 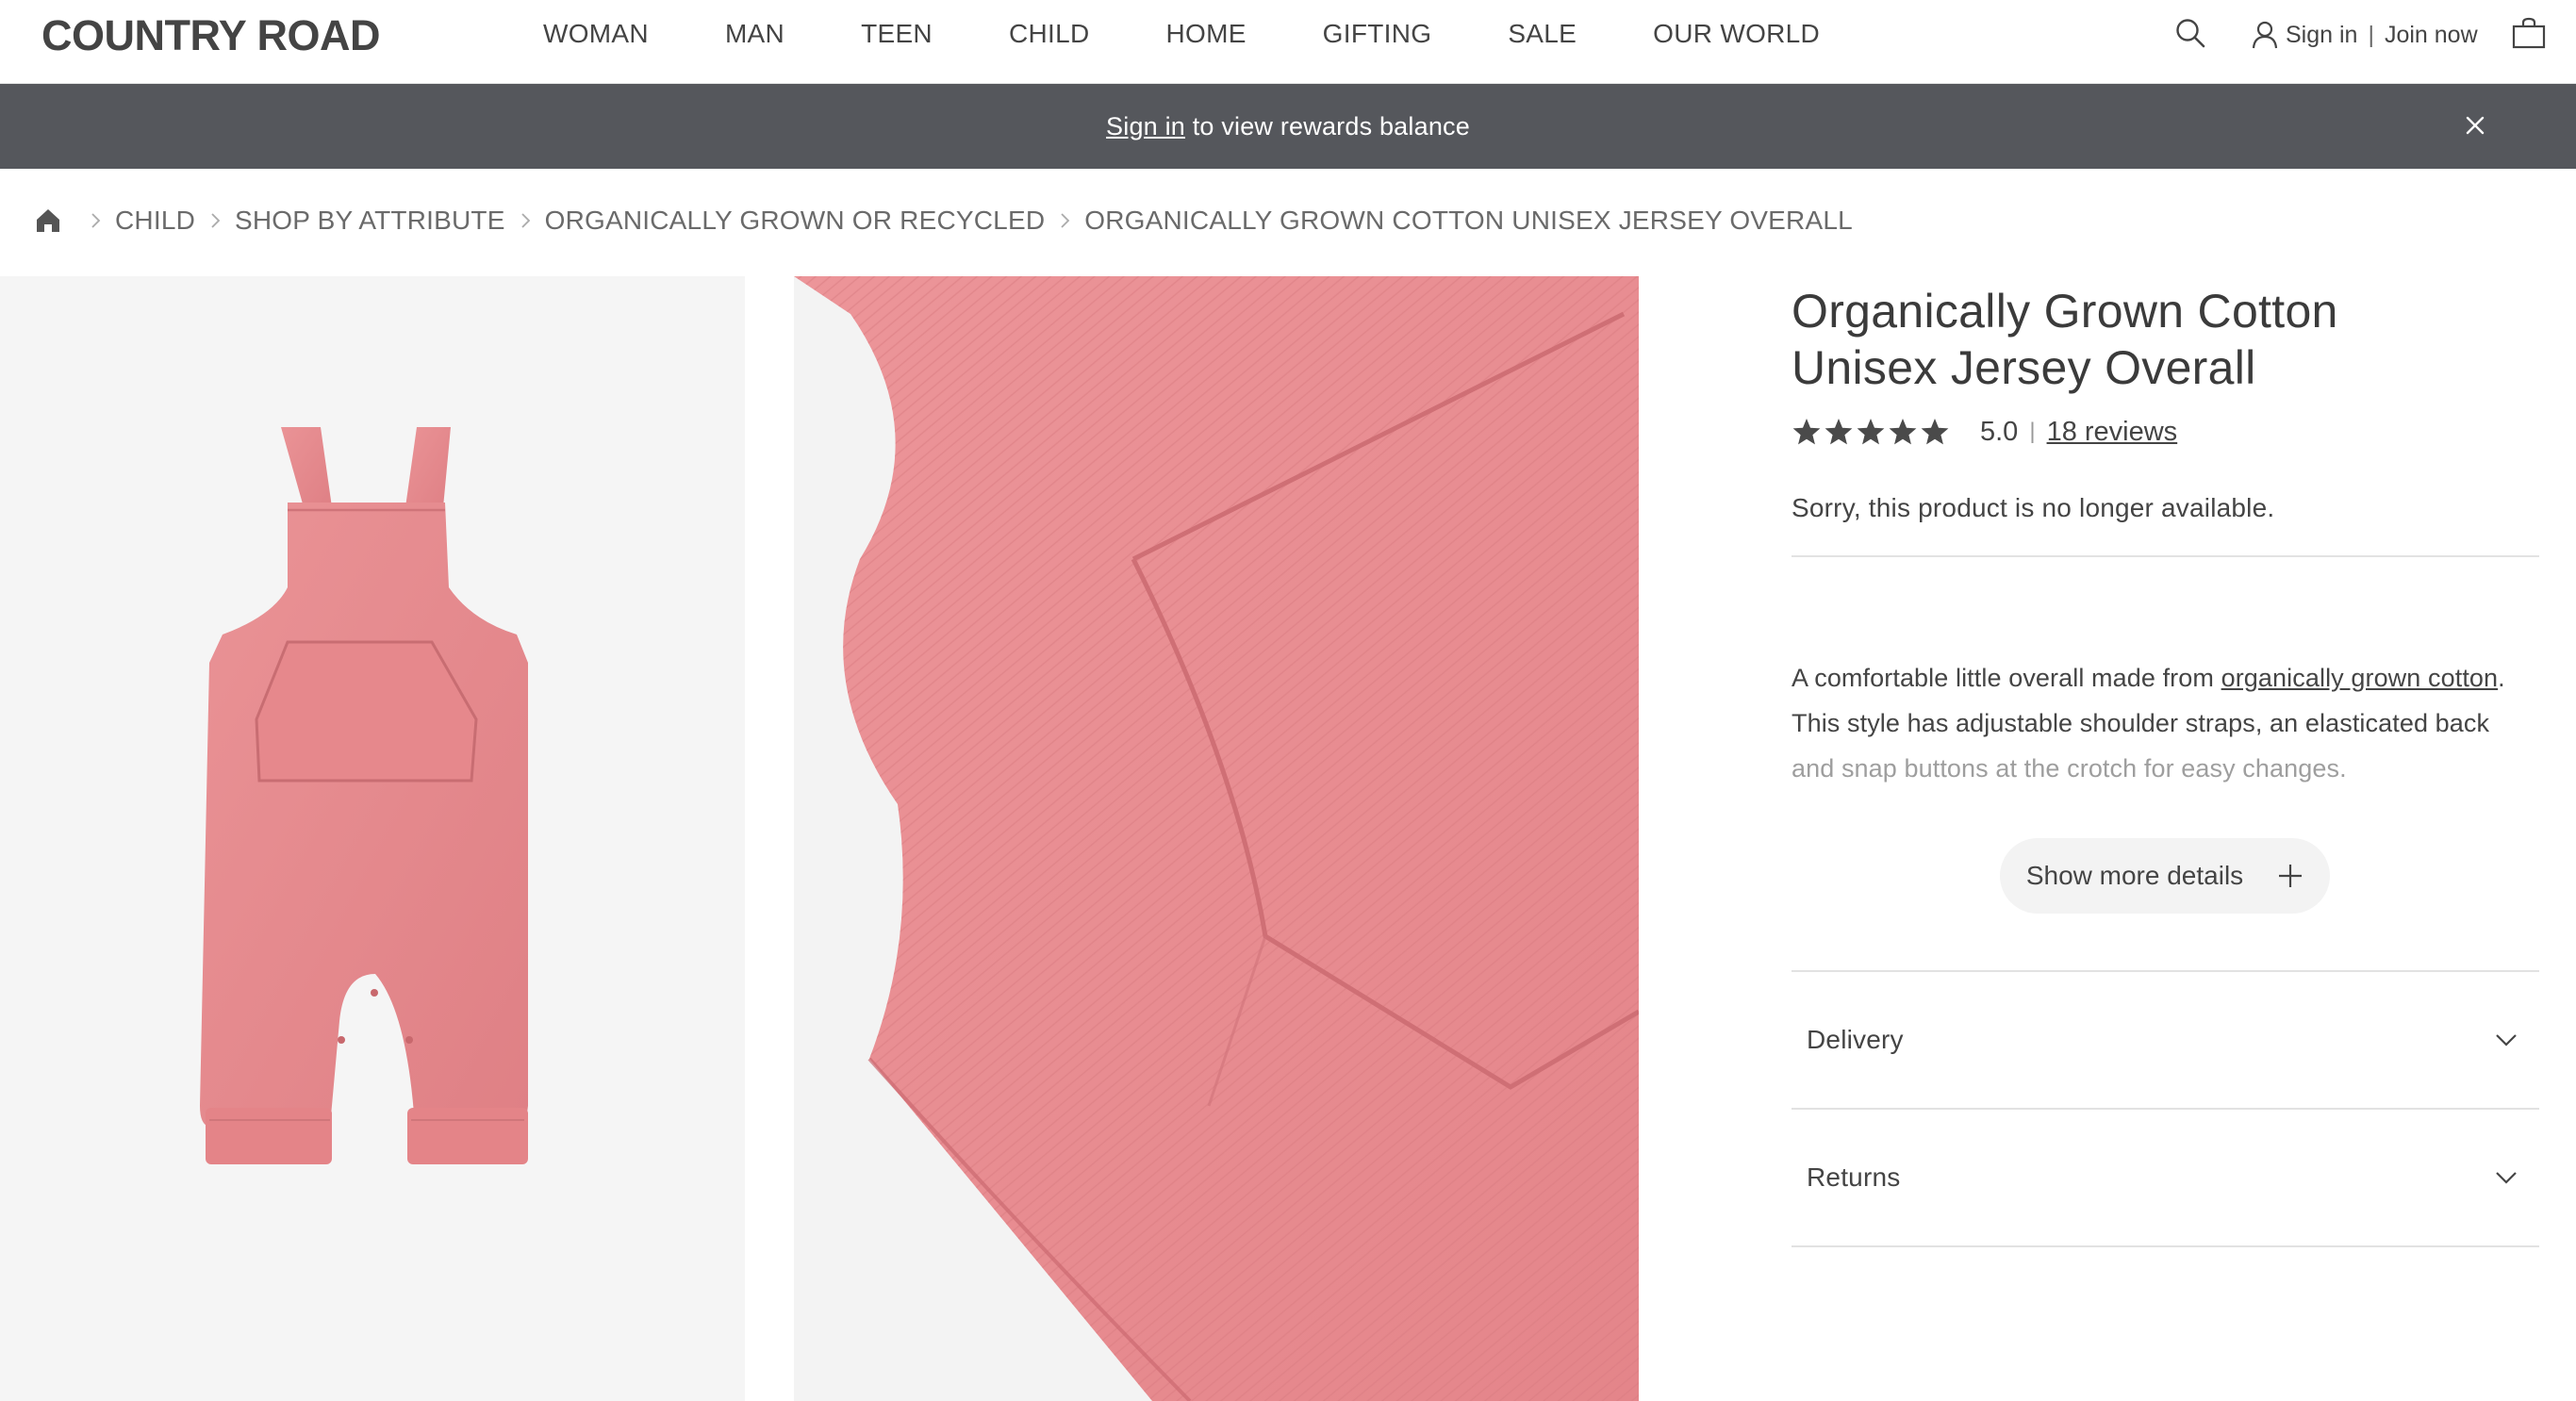 I want to click on nav-item-teen: TEEN, so click(x=897, y=34).